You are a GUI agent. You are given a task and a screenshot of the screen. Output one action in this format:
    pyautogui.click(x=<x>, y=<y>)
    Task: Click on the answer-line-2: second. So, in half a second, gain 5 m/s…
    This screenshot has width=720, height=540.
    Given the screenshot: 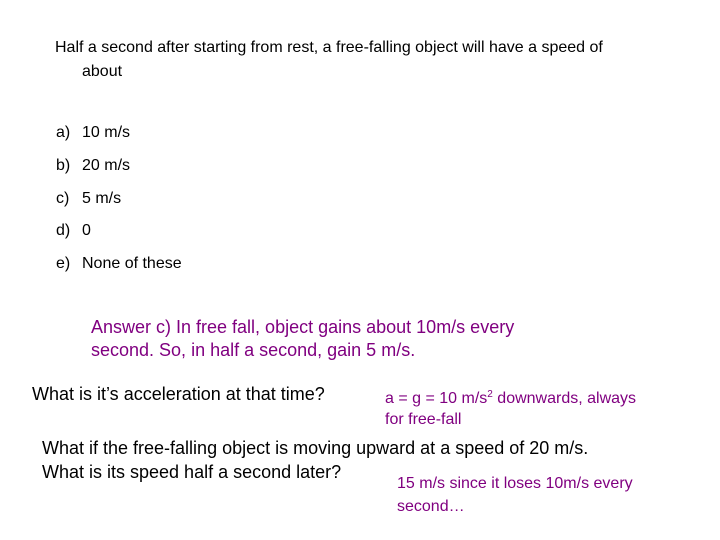 What is the action you would take?
    pyautogui.click(x=253, y=350)
    